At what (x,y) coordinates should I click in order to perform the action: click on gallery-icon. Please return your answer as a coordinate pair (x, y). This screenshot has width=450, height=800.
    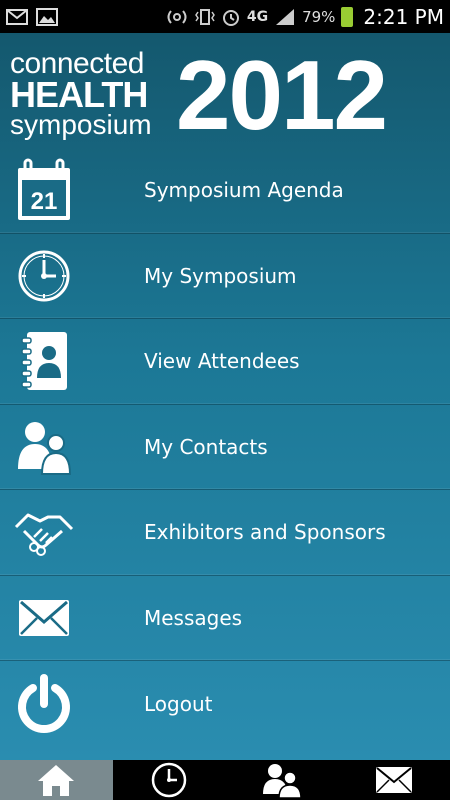
    Looking at the image, I should click on (47, 16).